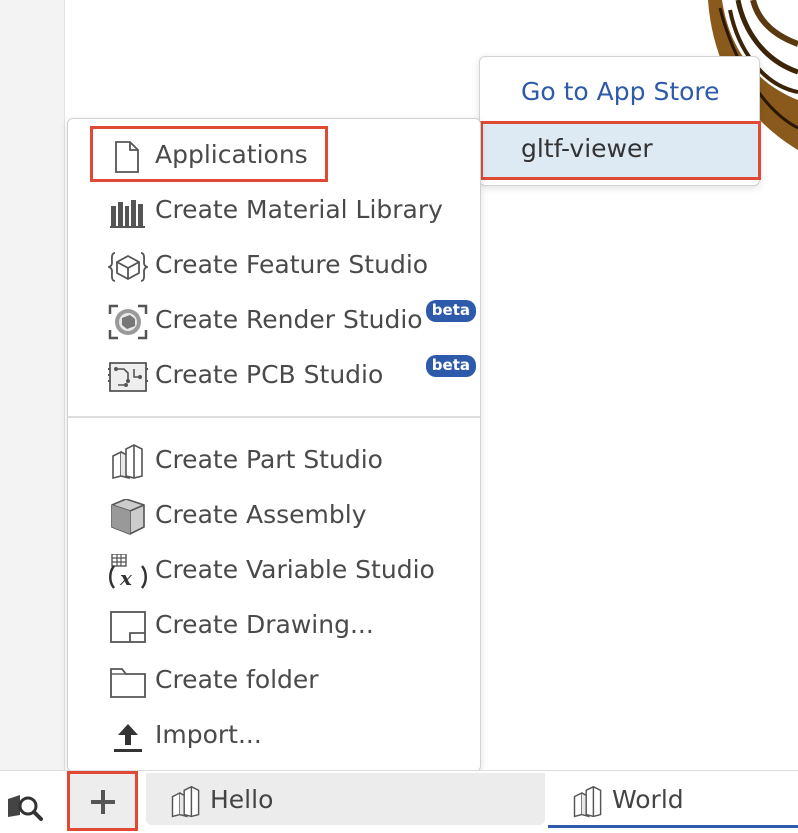 Image resolution: width=798 pixels, height=833 pixels. I want to click on menu-item-label: Create Feature Studio, so click(292, 264).